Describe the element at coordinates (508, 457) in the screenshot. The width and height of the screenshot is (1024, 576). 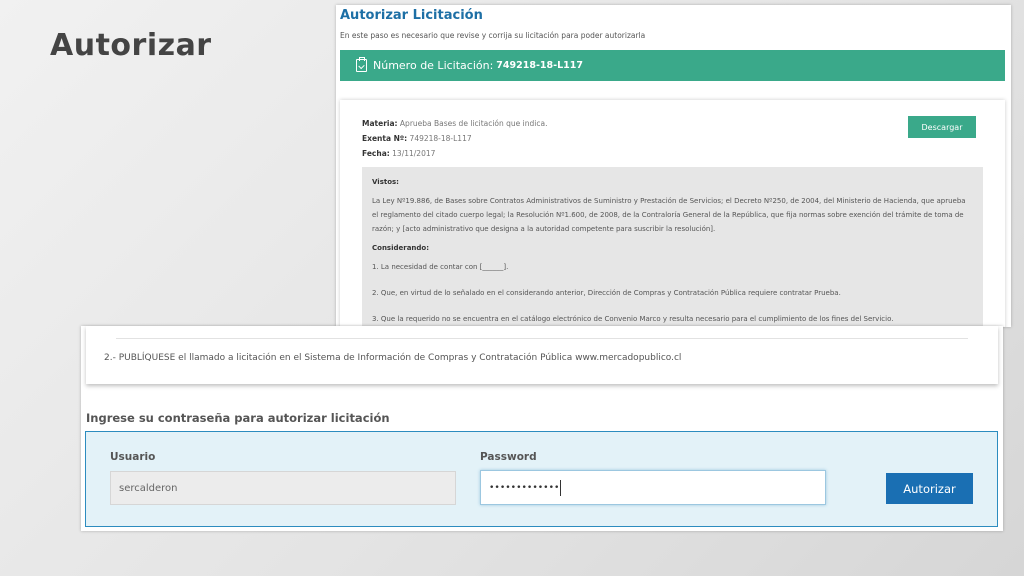
I see `password-label: Password` at that location.